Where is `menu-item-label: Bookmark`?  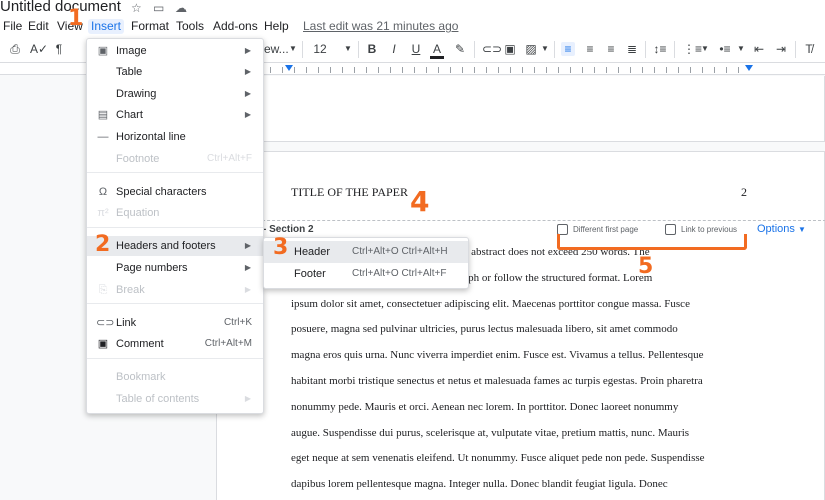
menu-item-label: Bookmark is located at coordinates (141, 377).